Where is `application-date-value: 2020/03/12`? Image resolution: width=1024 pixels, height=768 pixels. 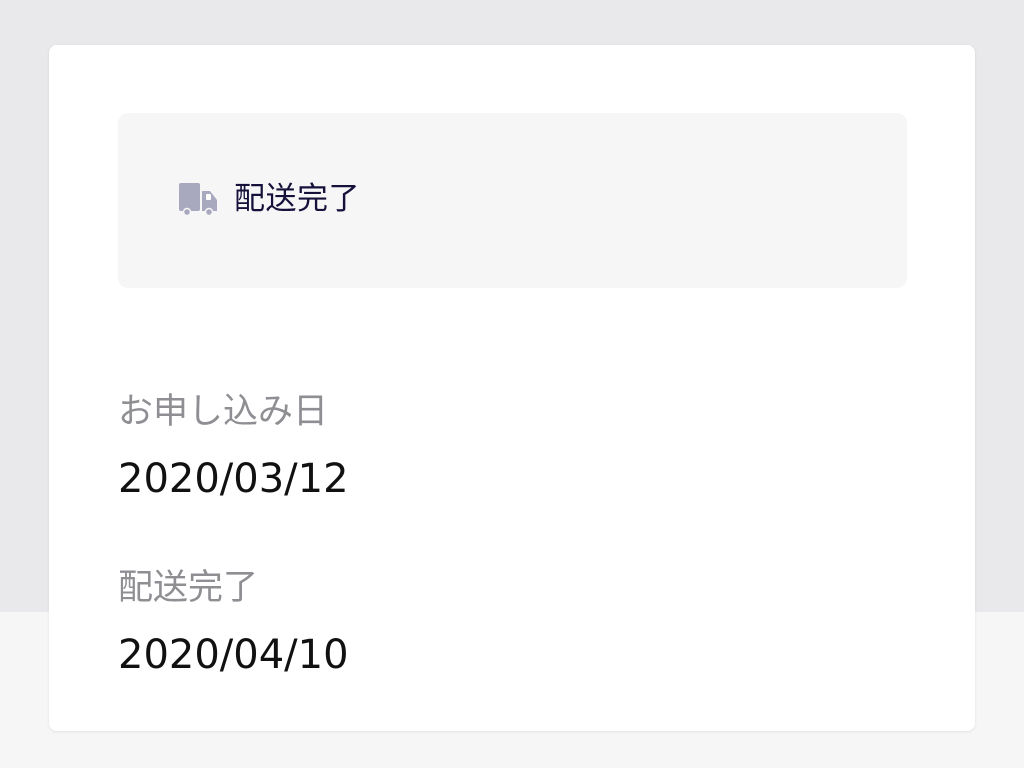
application-date-value: 2020/03/12 is located at coordinates (233, 479).